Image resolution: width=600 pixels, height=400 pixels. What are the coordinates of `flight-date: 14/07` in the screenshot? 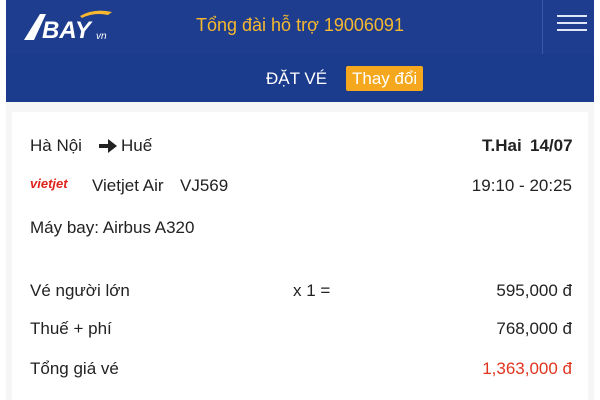 It's located at (551, 145).